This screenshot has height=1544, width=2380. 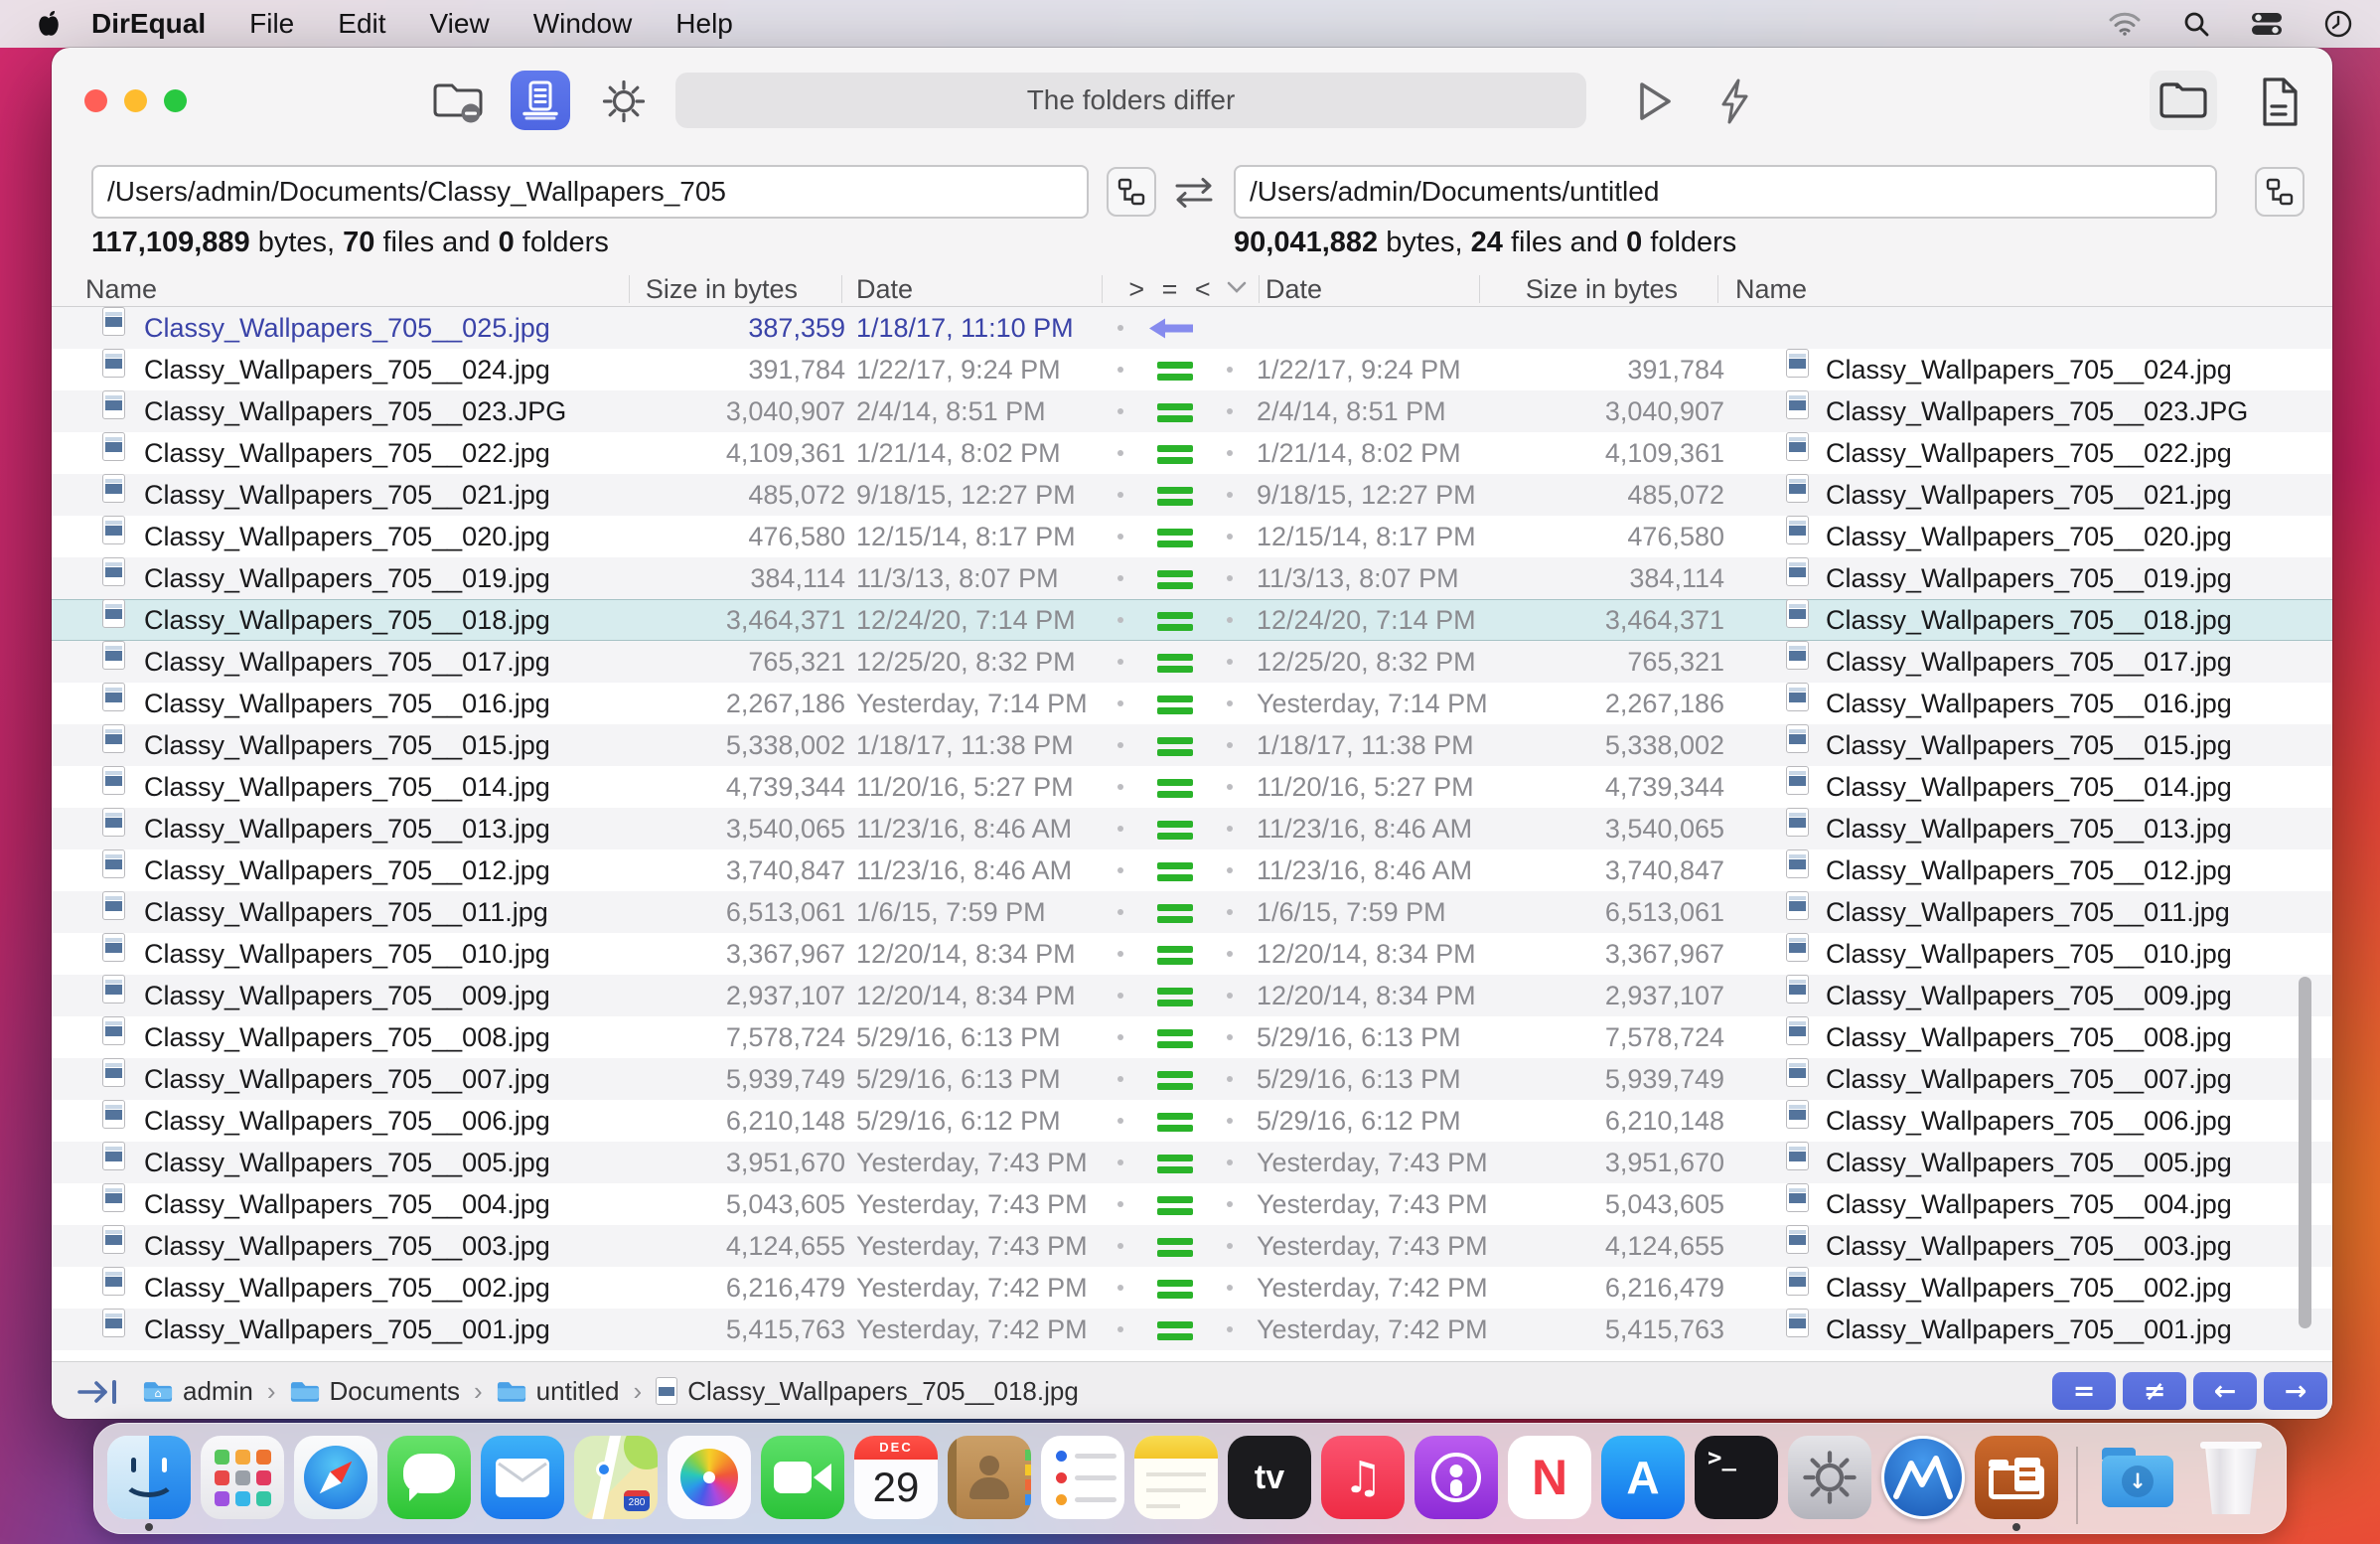 I want to click on dock-item-mail, so click(x=522, y=1477).